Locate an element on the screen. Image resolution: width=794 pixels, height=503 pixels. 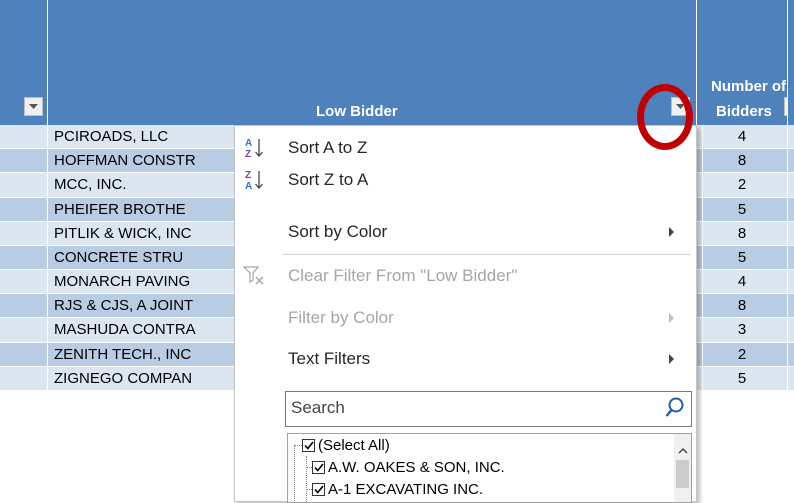
menu-label: Text Filters is located at coordinates (329, 358).